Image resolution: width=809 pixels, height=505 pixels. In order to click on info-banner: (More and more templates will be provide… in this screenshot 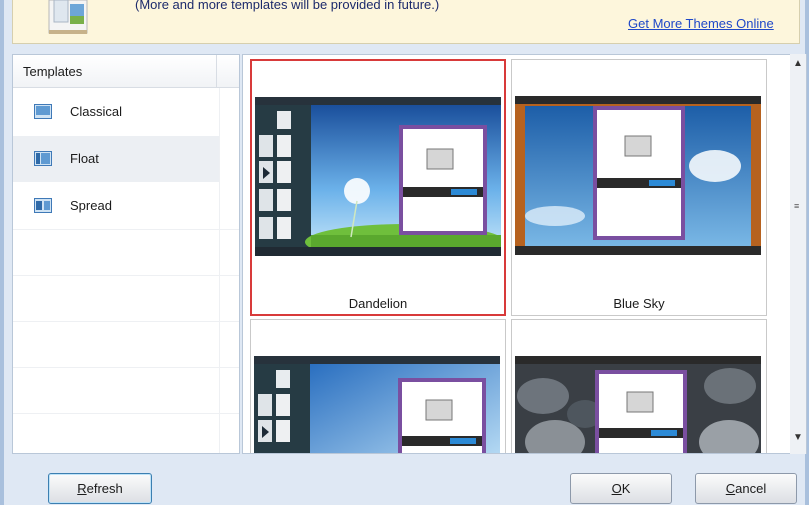, I will do `click(406, 22)`.